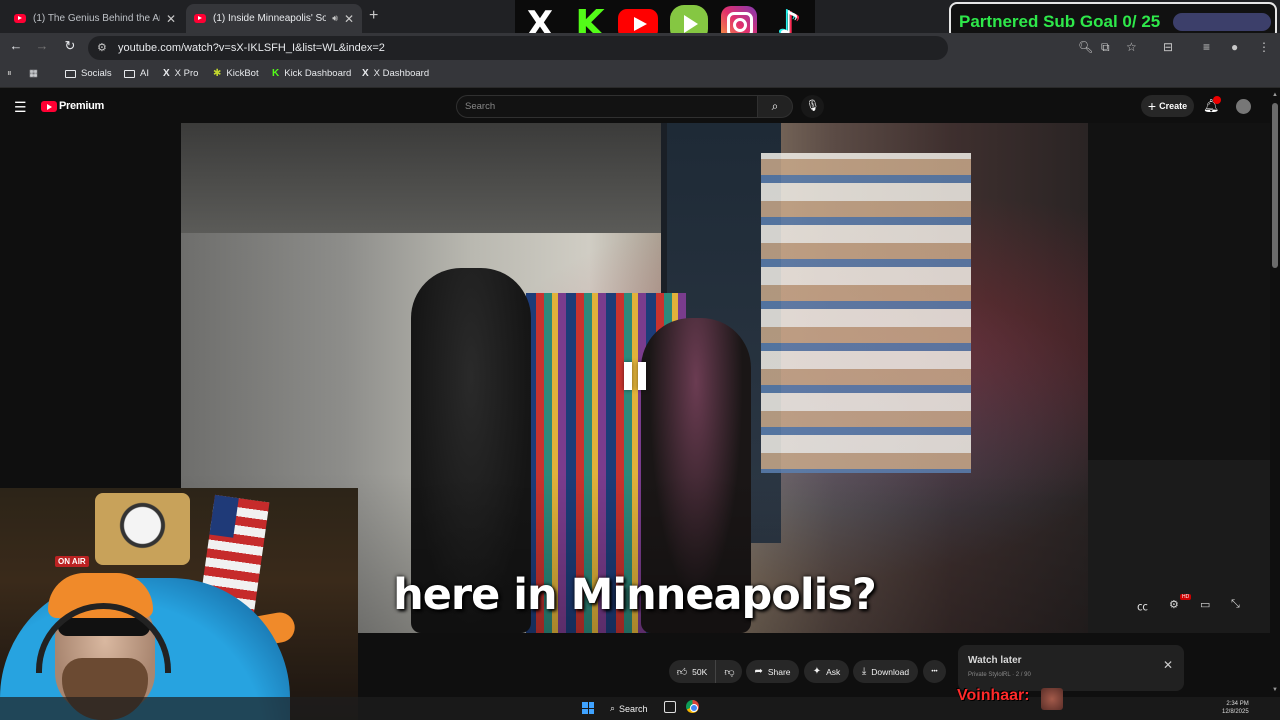  Describe the element at coordinates (1131, 47) in the screenshot. I see `bookmark-star-icon: ☆` at that location.